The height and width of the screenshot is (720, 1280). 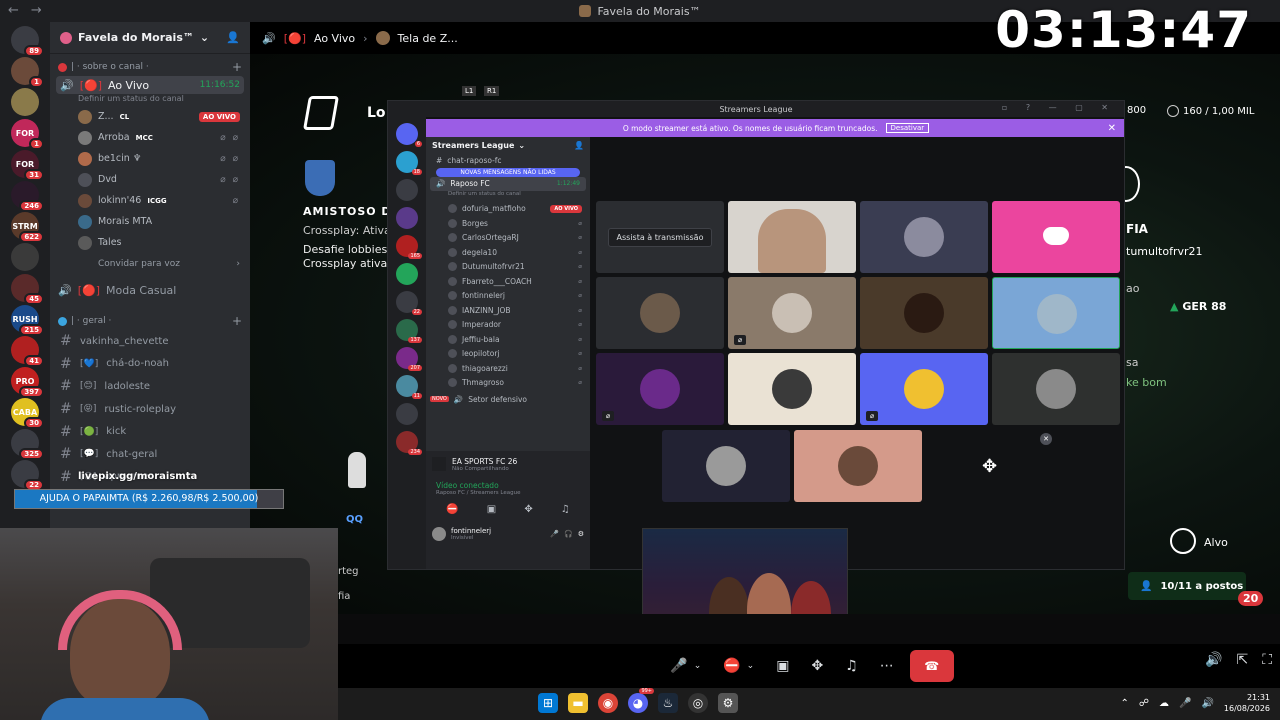 I want to click on voice-member: lokinn'46 ICGG ⌀, so click(x=150, y=200).